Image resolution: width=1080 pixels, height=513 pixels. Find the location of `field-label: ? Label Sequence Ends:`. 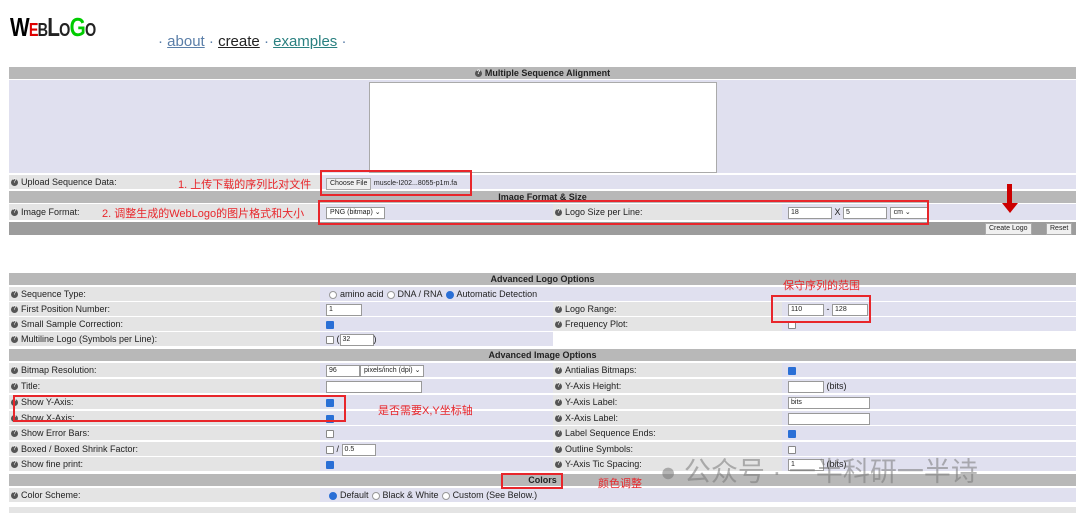

field-label: ? Label Sequence Ends: is located at coordinates (667, 433).